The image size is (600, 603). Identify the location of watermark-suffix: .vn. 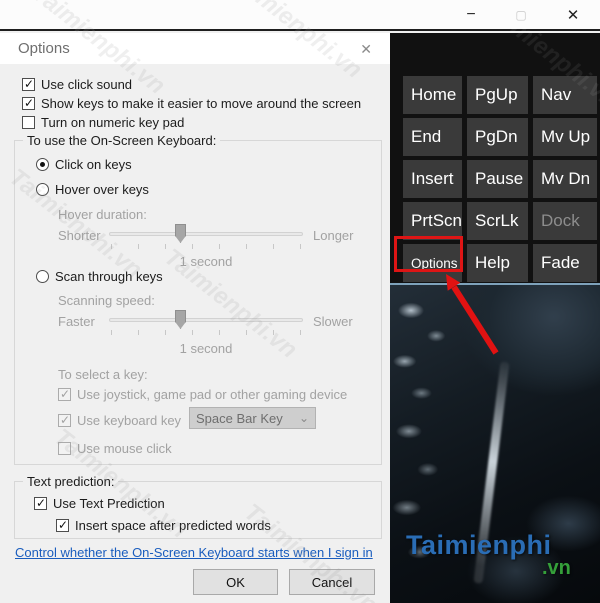
(556, 568).